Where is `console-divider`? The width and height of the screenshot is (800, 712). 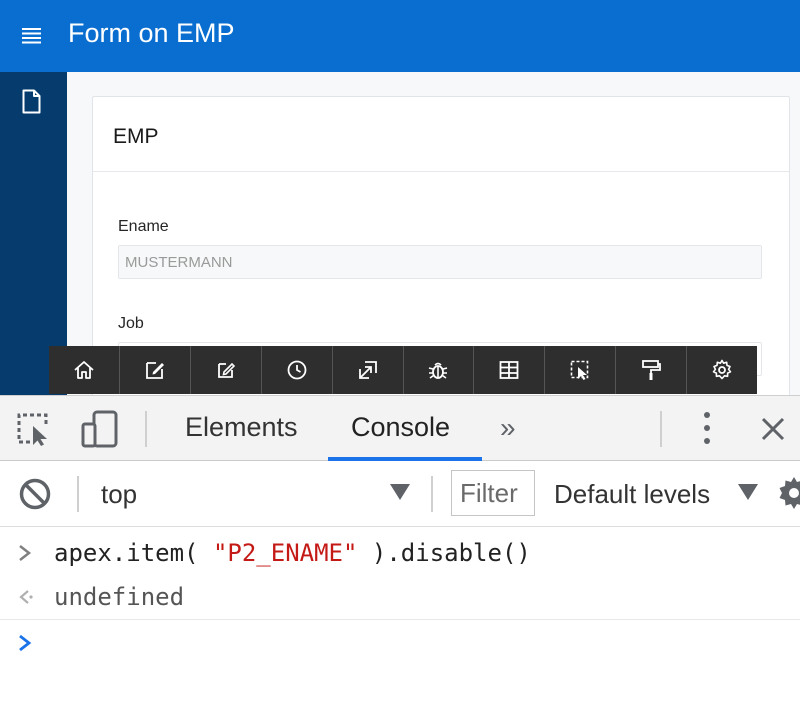
console-divider is located at coordinates (400, 619).